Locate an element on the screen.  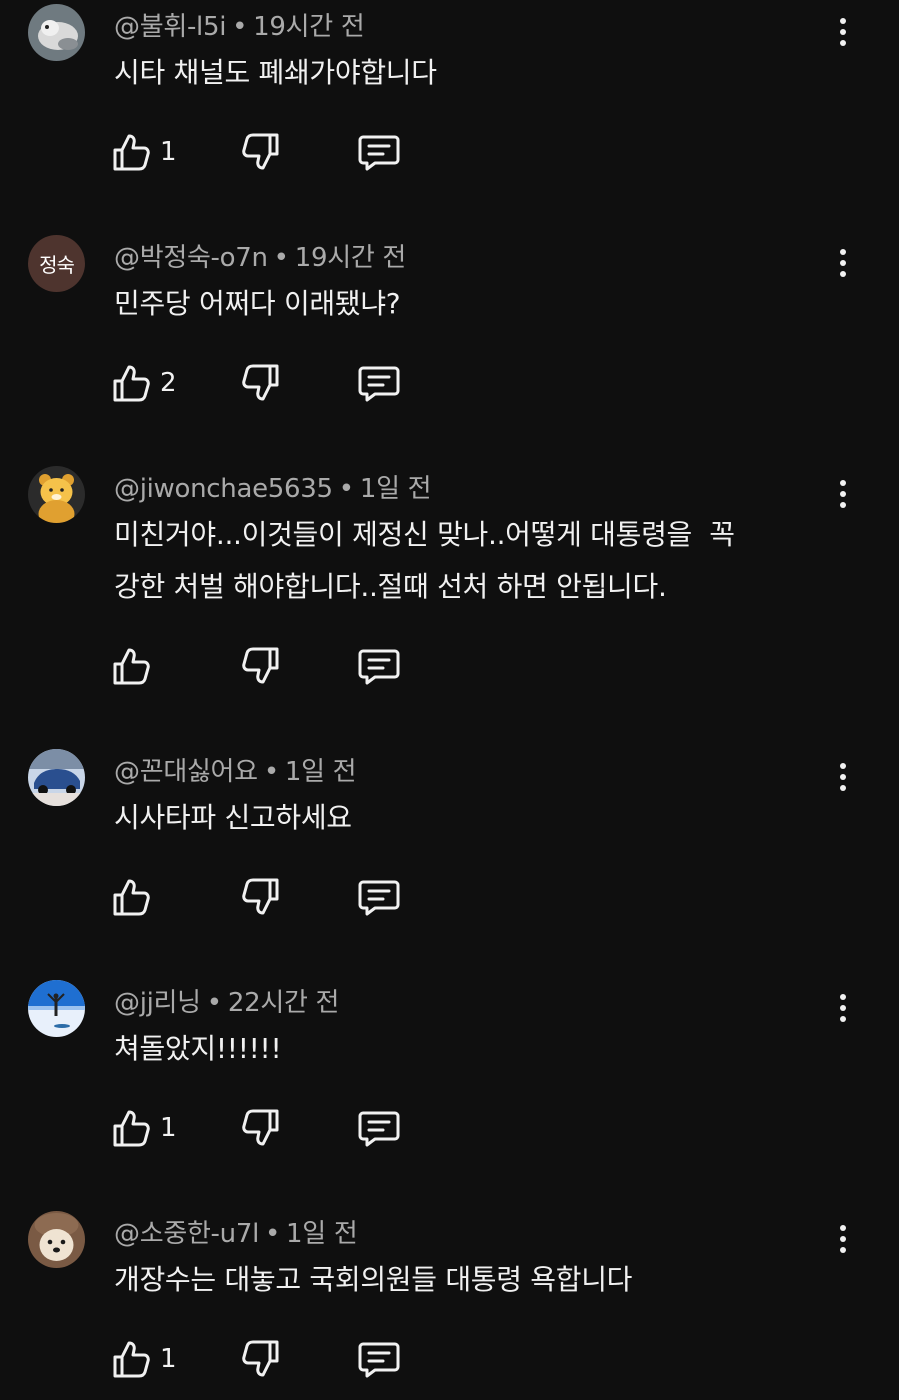
comment-text: 시사타파 신고하세요 is located at coordinates (464, 818).